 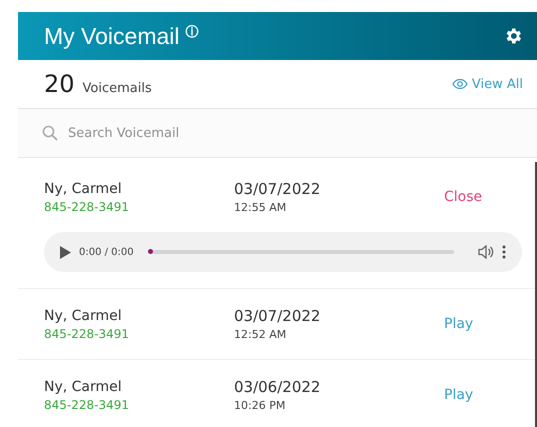 What do you see at coordinates (50, 133) in the screenshot?
I see `search-icon` at bounding box center [50, 133].